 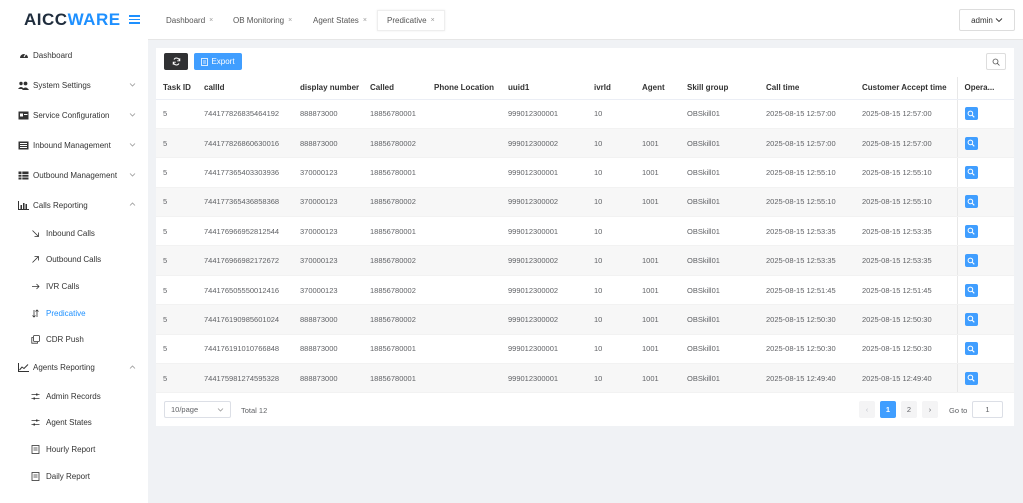 I want to click on table-cell: 2025-08-15 12:53:35, so click(x=807, y=231).